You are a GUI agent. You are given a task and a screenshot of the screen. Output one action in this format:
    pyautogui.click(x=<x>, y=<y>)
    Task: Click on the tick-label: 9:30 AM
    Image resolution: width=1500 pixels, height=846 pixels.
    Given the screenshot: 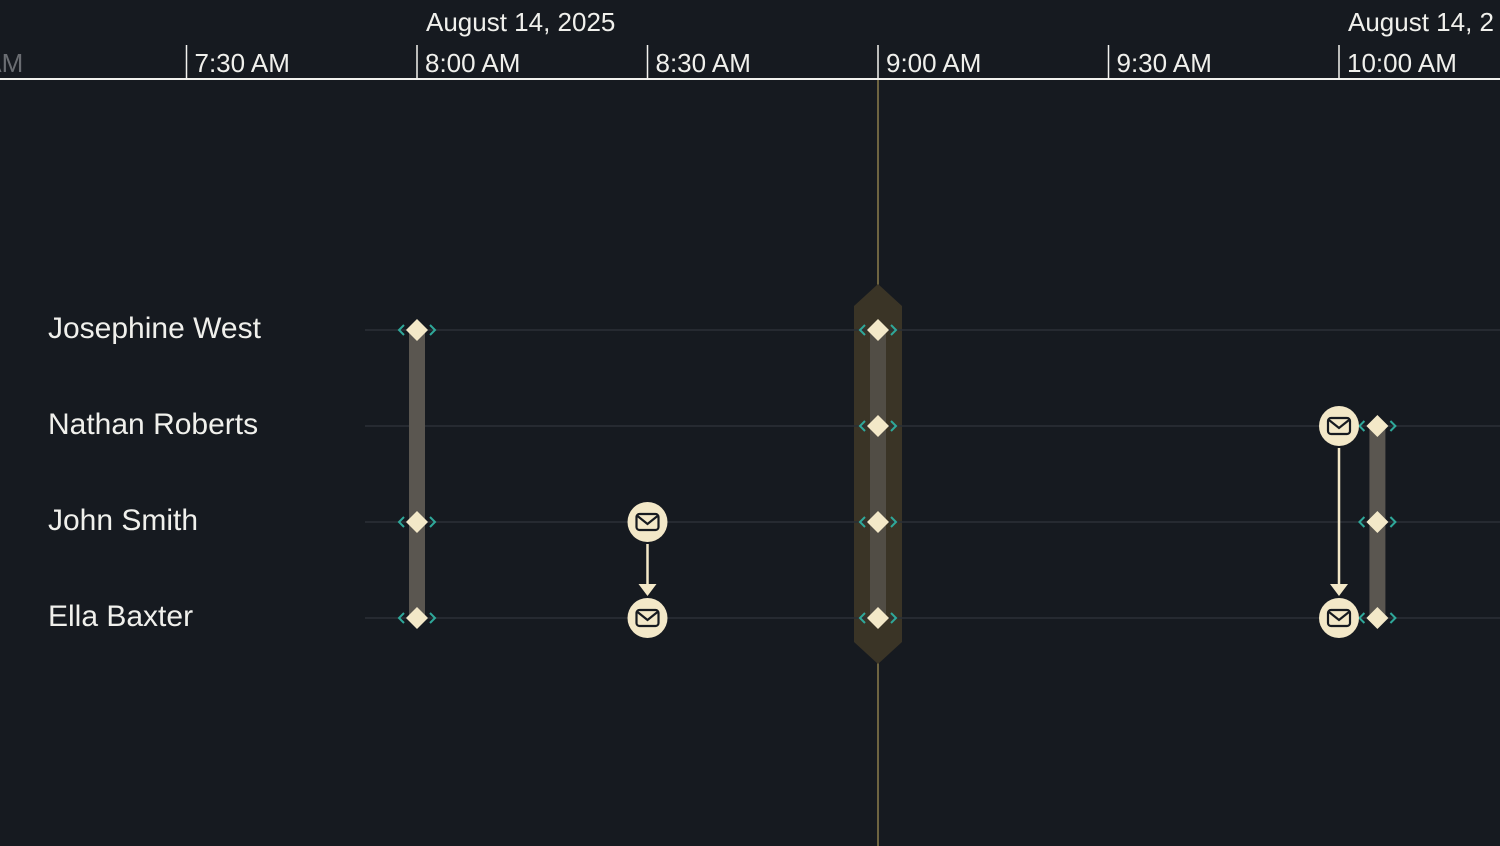 What is the action you would take?
    pyautogui.click(x=1164, y=63)
    